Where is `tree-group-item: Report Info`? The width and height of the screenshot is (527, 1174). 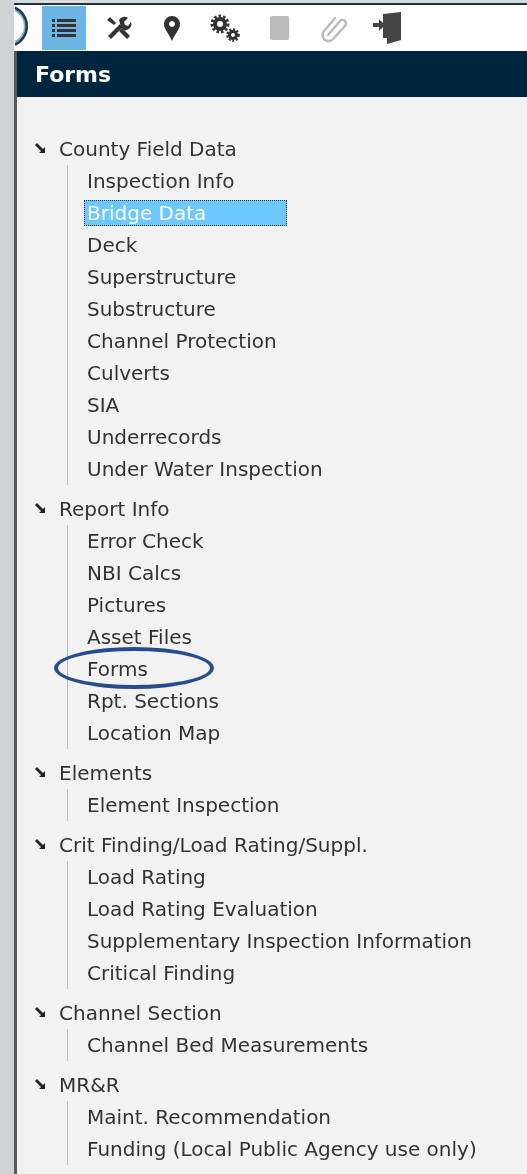 tree-group-item: Report Info is located at coordinates (114, 509).